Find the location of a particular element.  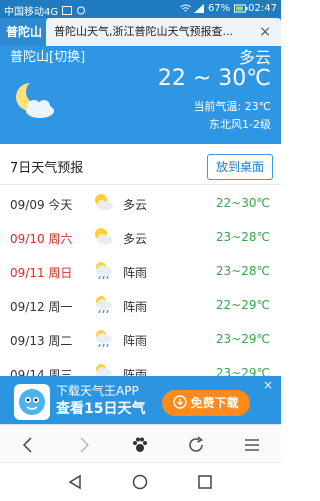

forecast-row: 09/12 周一 阵雨 22~29℃ is located at coordinates (140, 305).